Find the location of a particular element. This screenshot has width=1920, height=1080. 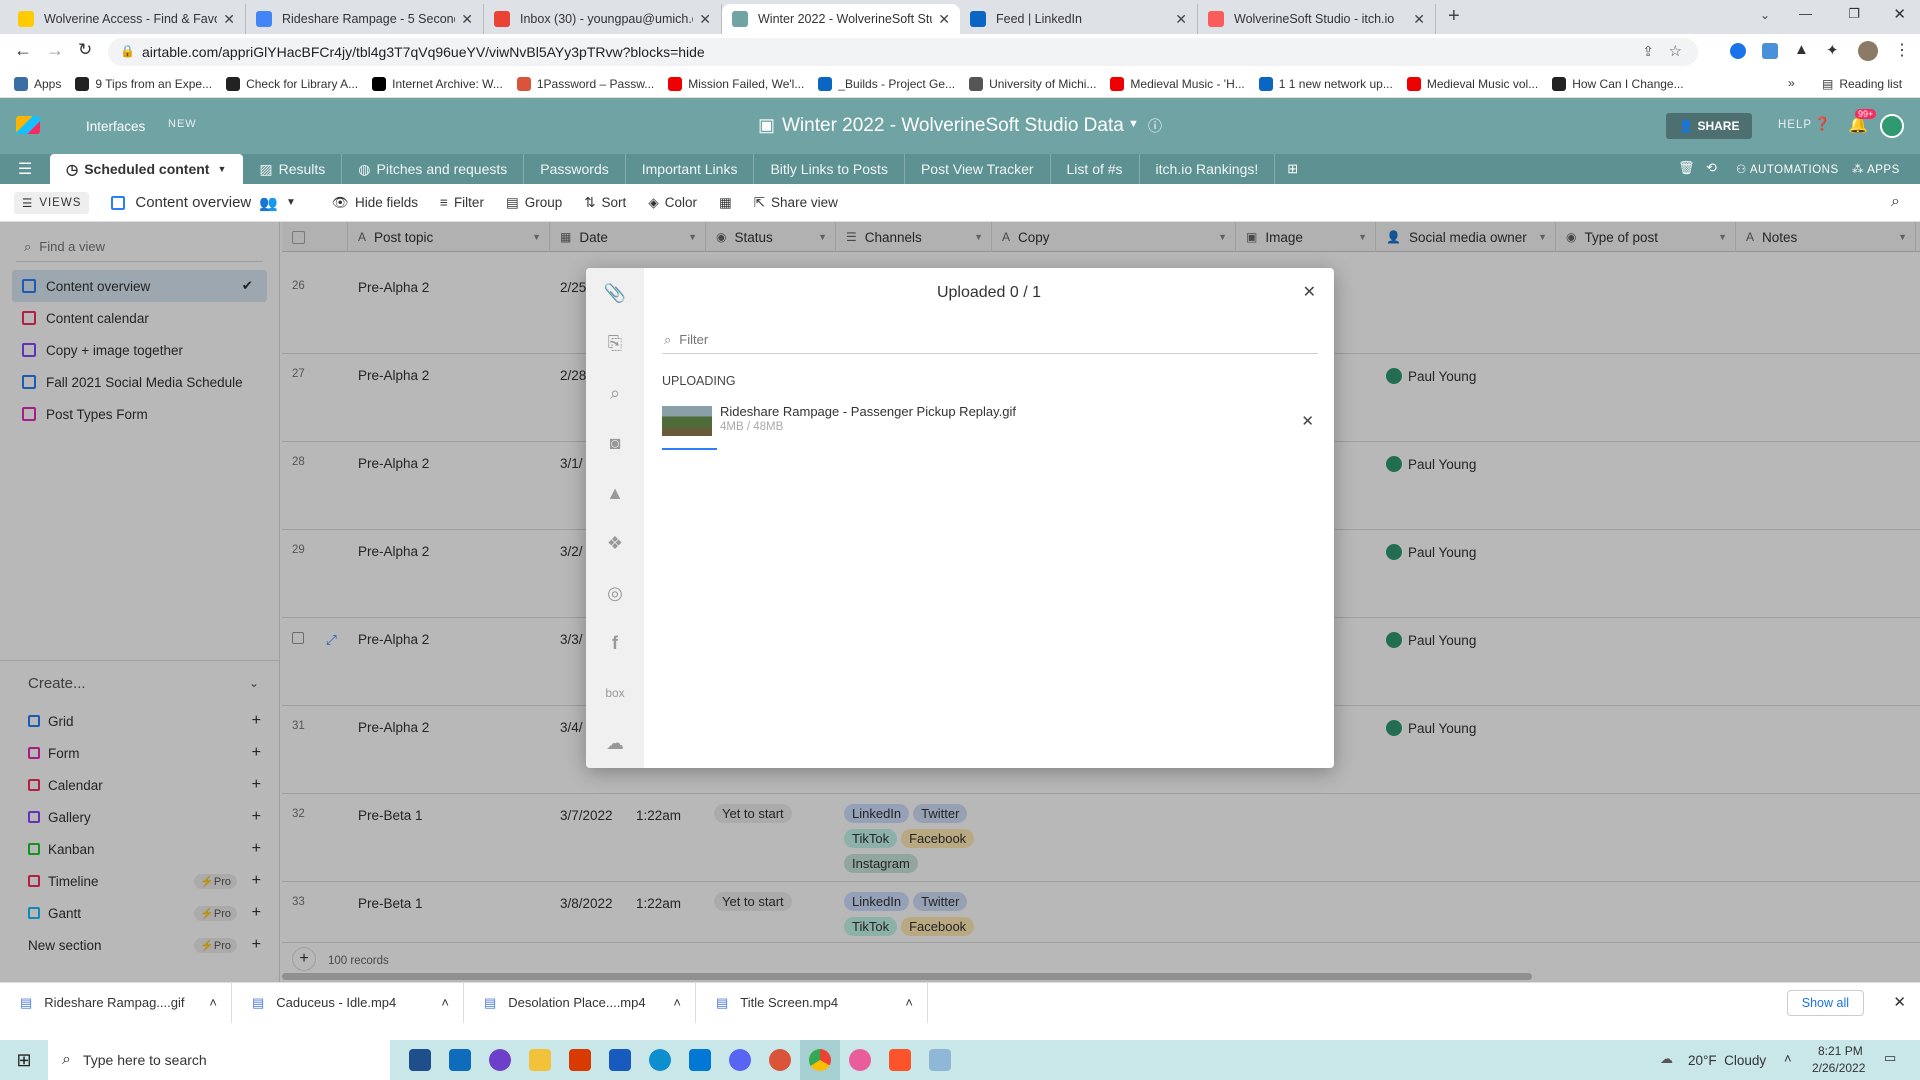

tray-chevron-icon: ˄ is located at coordinates (1788, 1058).